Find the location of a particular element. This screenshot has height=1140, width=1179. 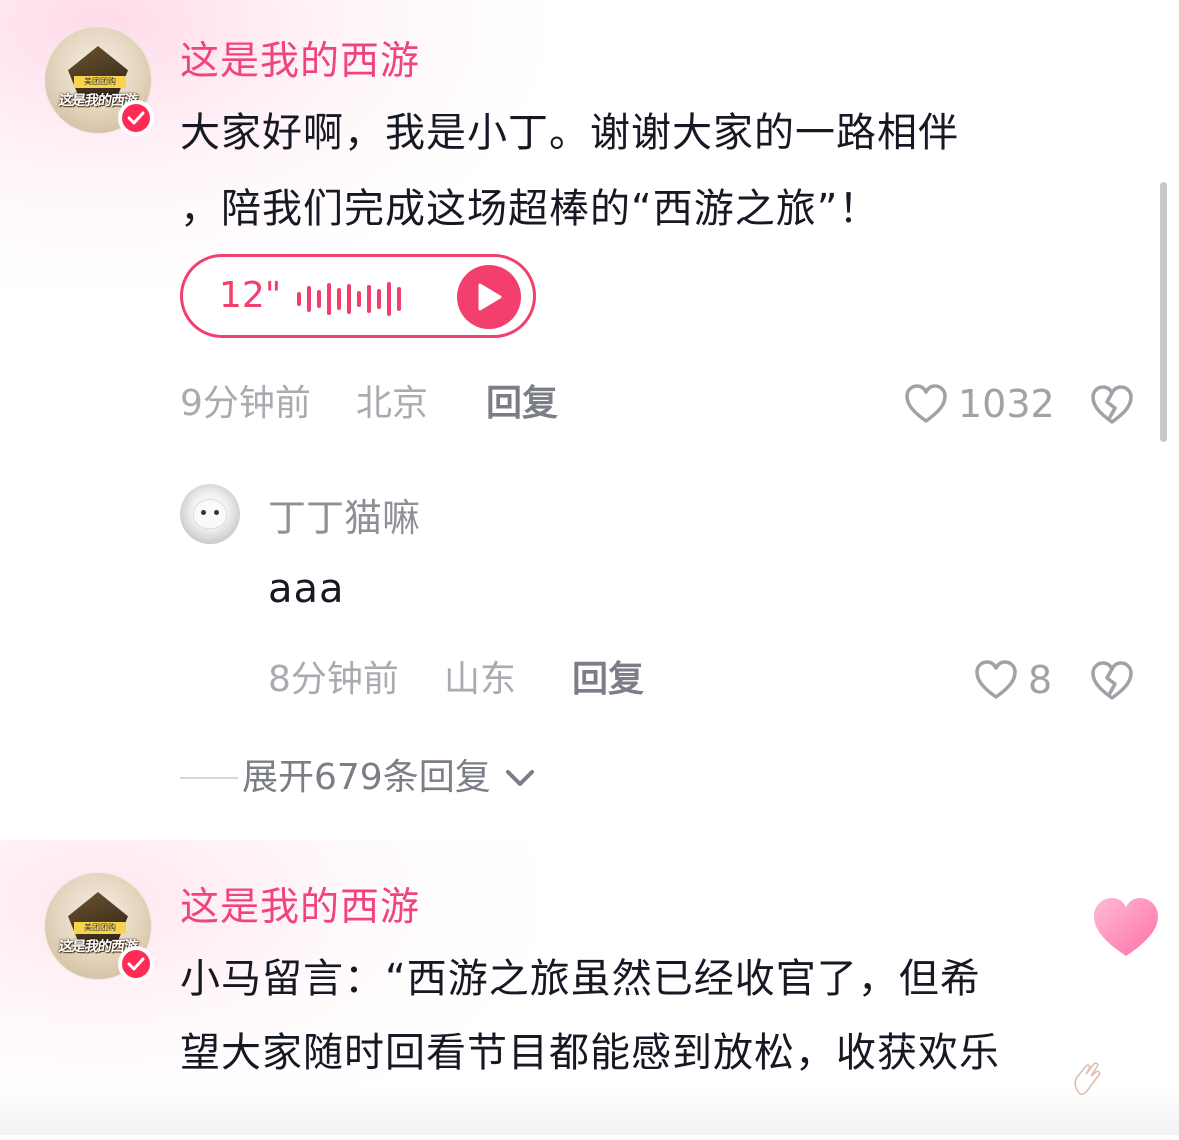

like-count: 1032 is located at coordinates (1006, 404).